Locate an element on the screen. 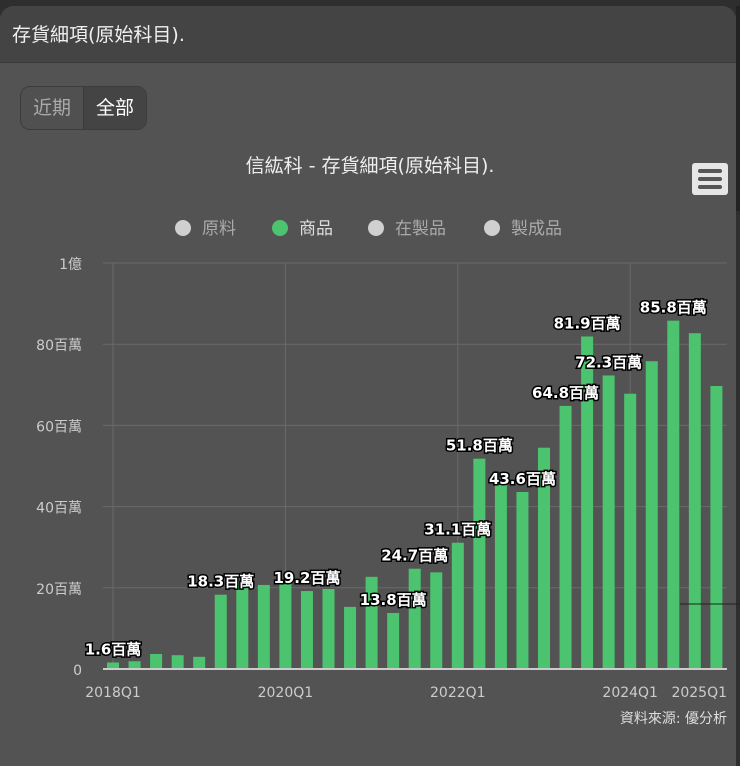 The image size is (740, 766). data-label: 81.9百萬 is located at coordinates (587, 323).